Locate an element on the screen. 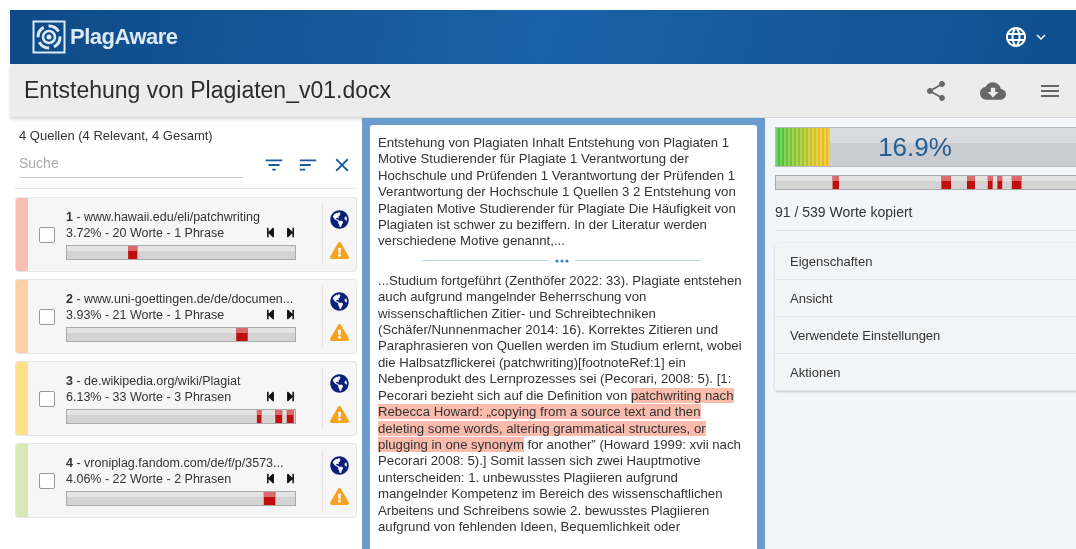 The height and width of the screenshot is (549, 1076). document-title: Entstehung von Plagiaten_v01.docx is located at coordinates (207, 90).